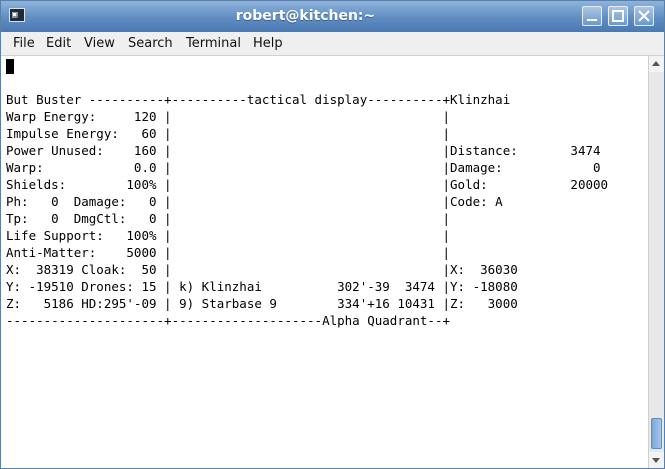 This screenshot has height=469, width=665. What do you see at coordinates (254, 201) in the screenshot?
I see `terminal-line: Ph: 0 Damage: 0 | |Code: A` at bounding box center [254, 201].